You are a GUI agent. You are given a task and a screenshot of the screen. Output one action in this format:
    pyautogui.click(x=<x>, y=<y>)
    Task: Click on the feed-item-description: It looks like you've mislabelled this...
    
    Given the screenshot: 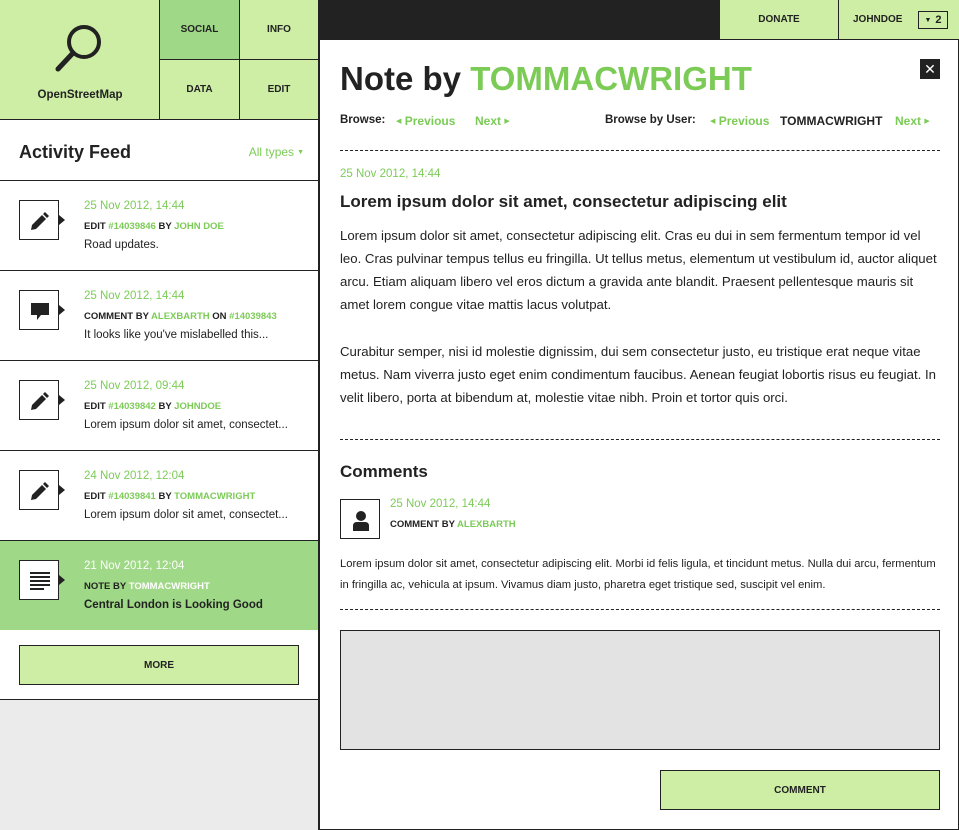 What is the action you would take?
    pyautogui.click(x=176, y=335)
    